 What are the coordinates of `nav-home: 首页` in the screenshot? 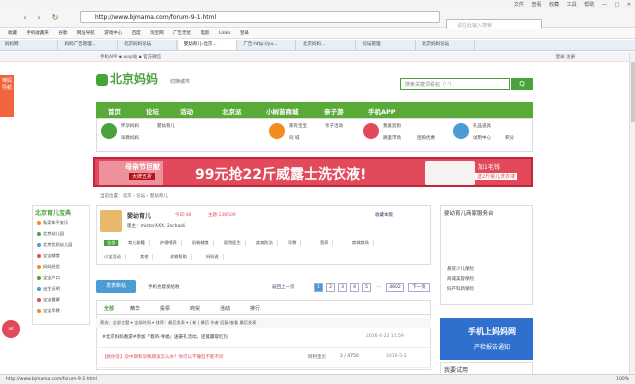 It's located at (114, 111).